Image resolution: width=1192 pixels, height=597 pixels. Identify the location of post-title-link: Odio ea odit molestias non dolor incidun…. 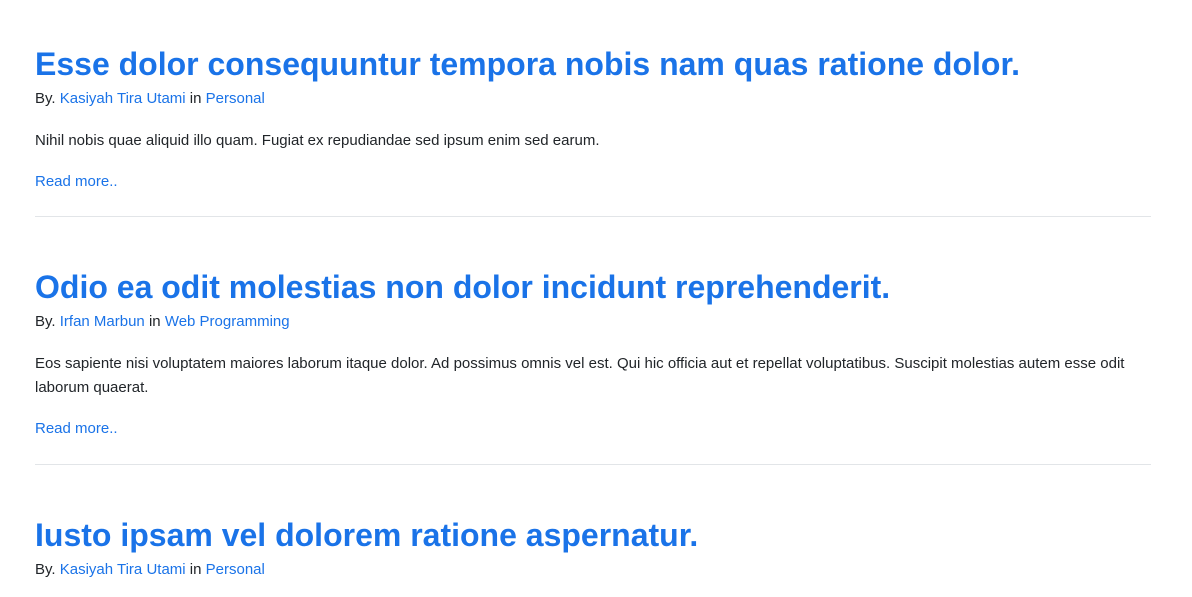
(593, 287).